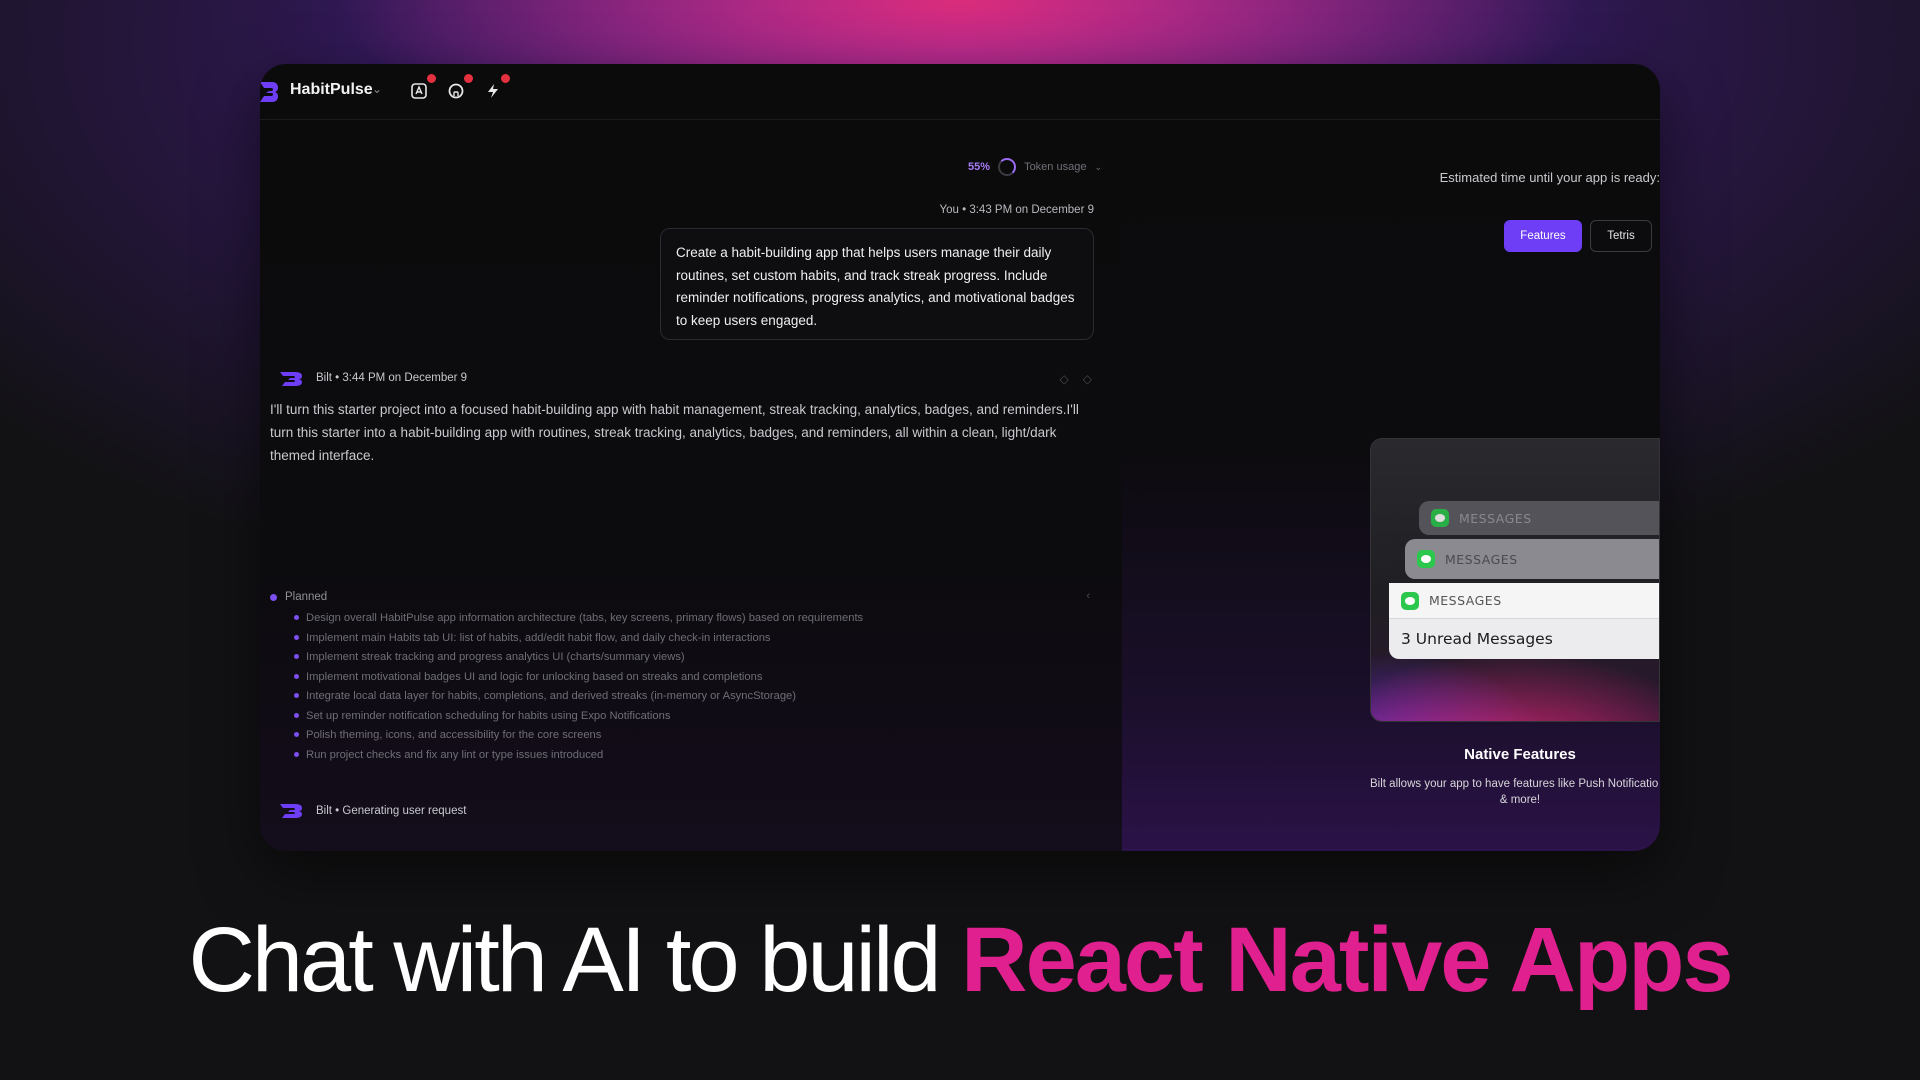 This screenshot has height=1080, width=1920. Describe the element at coordinates (1524, 601) in the screenshot. I see `notification-header: MESSAGES` at that location.